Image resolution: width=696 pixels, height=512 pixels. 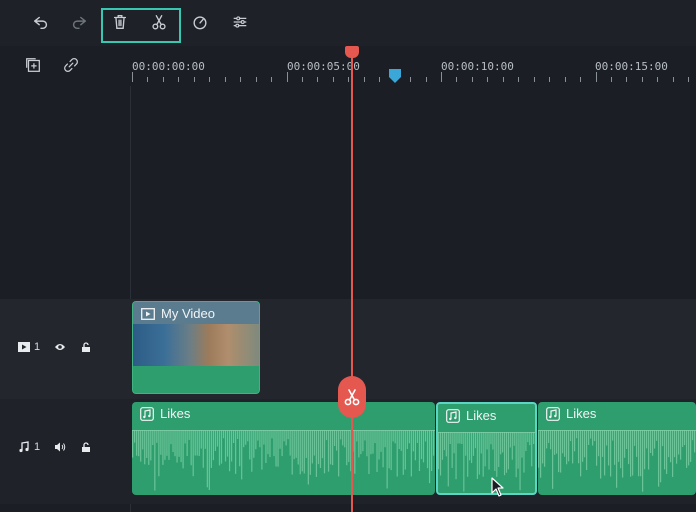 What do you see at coordinates (196, 345) in the screenshot?
I see `video-thumbnail` at bounding box center [196, 345].